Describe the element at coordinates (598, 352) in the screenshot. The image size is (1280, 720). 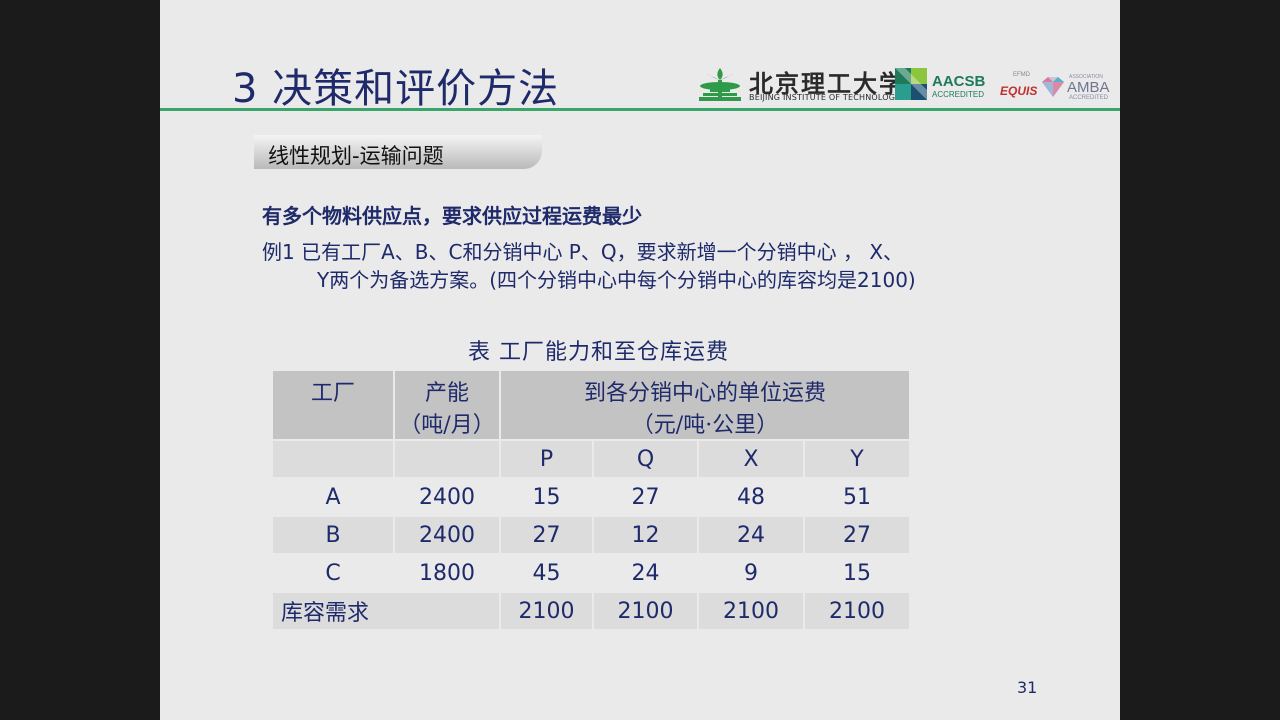
I see `table-caption: 表 工厂能力和至仓库运费` at that location.